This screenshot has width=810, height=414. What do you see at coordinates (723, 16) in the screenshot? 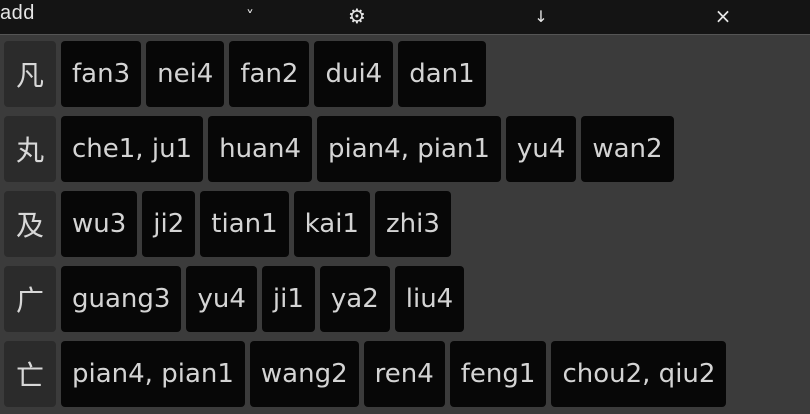
I see `close-icon: ×` at bounding box center [723, 16].